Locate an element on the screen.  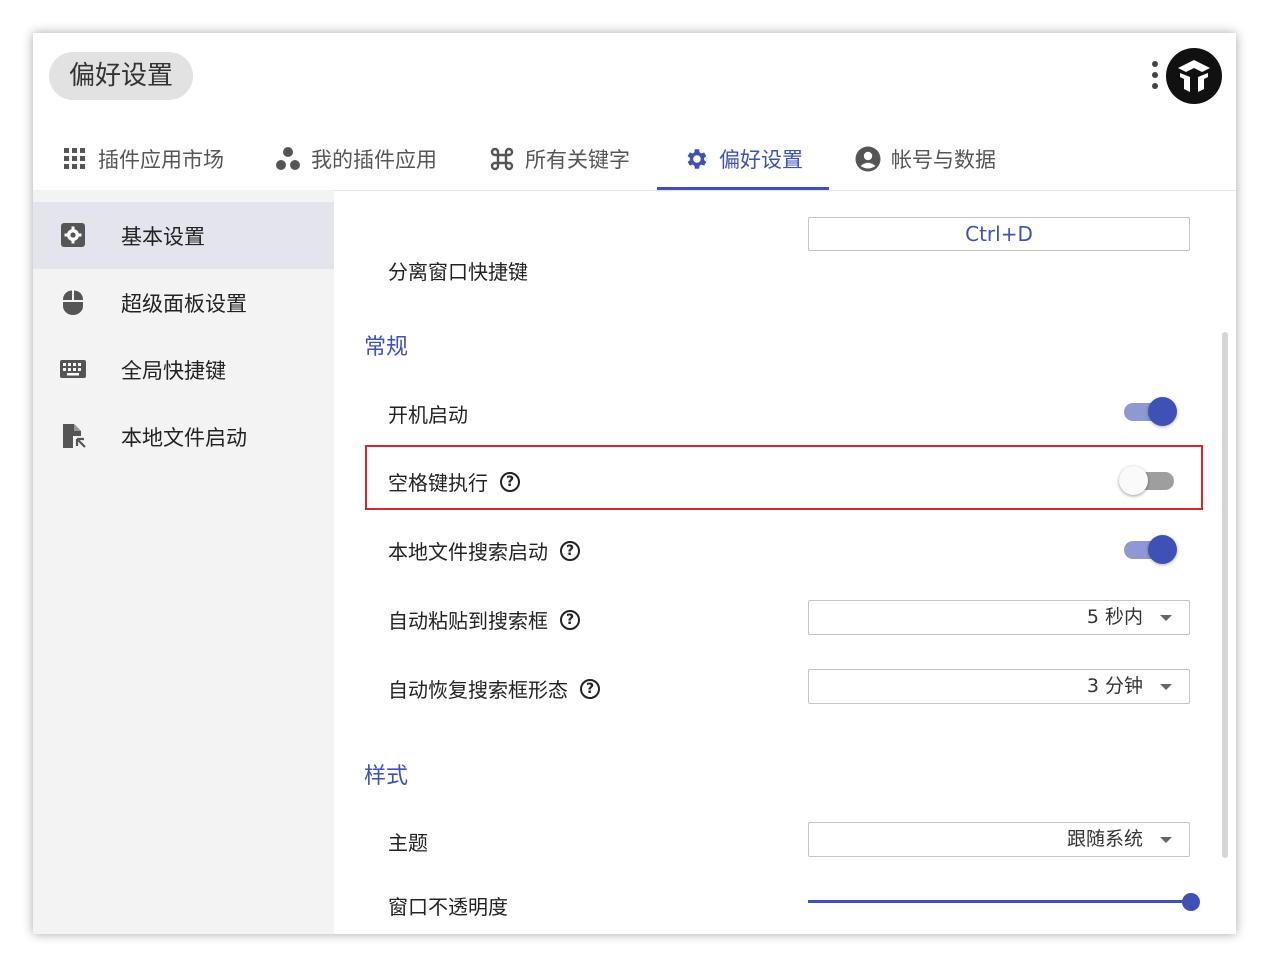
section-title-general: 常规 is located at coordinates (386, 347).